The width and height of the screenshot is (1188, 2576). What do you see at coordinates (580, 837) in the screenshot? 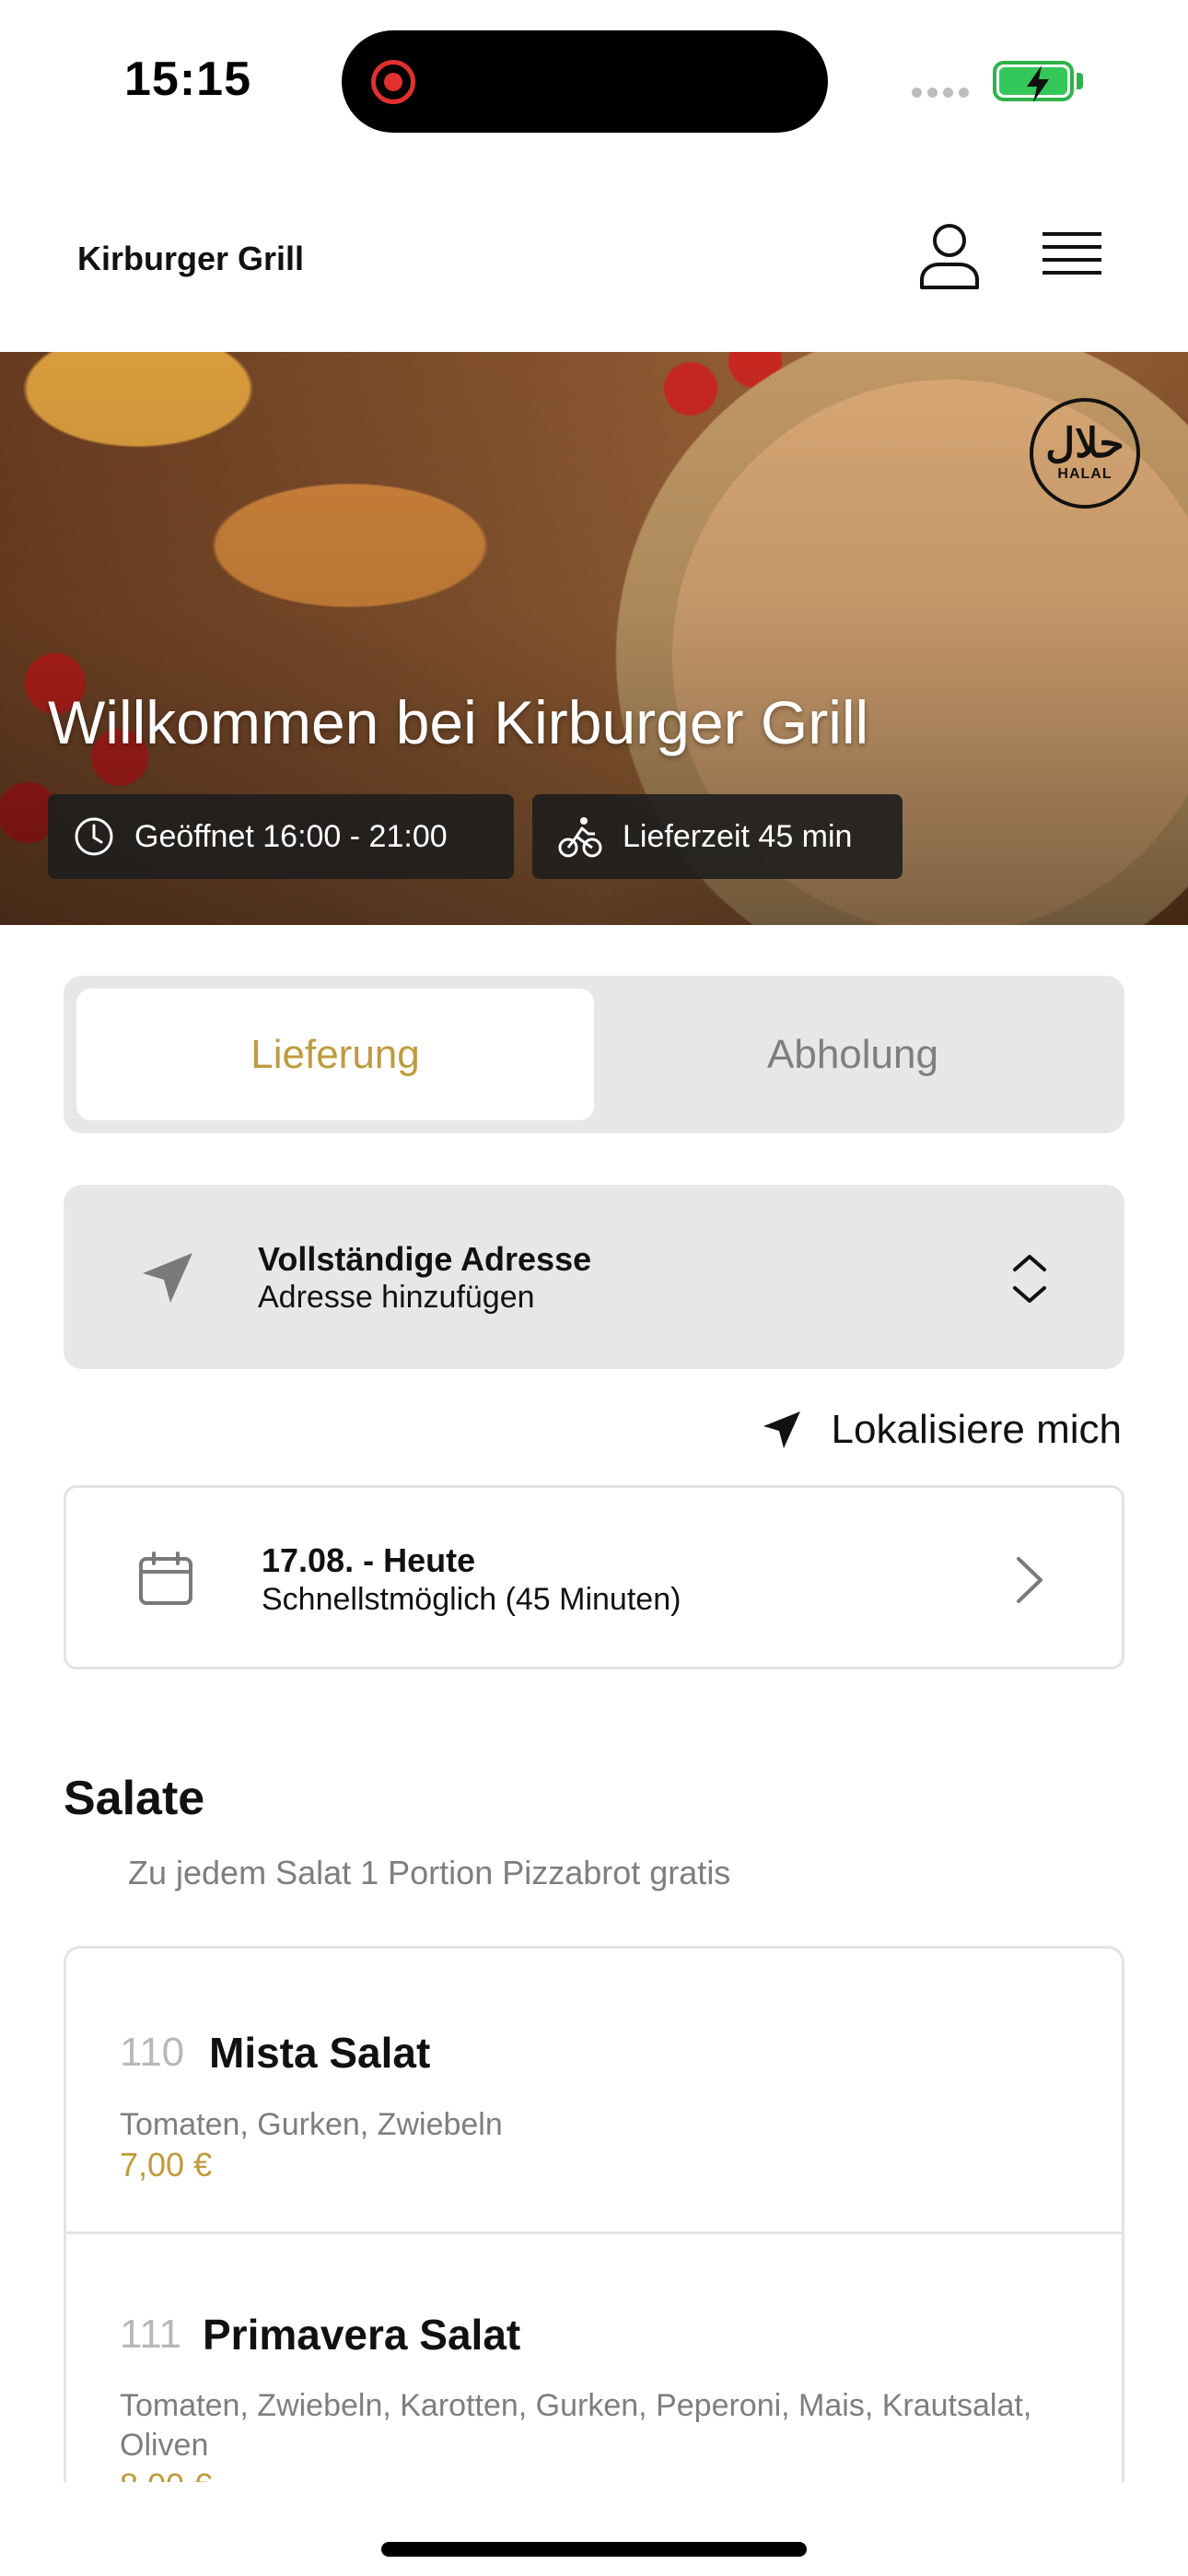
I see `bicycle-icon` at bounding box center [580, 837].